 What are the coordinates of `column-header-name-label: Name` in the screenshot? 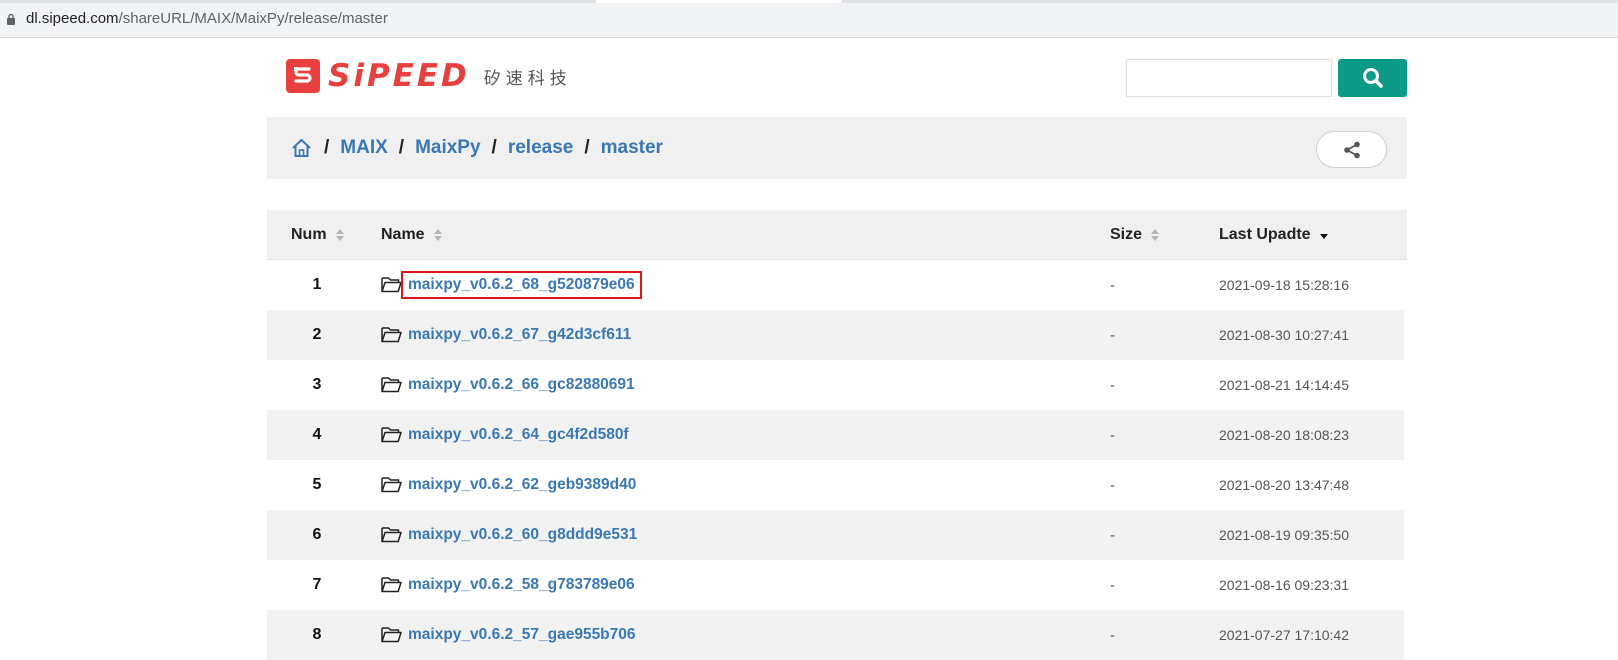 It's located at (403, 234).